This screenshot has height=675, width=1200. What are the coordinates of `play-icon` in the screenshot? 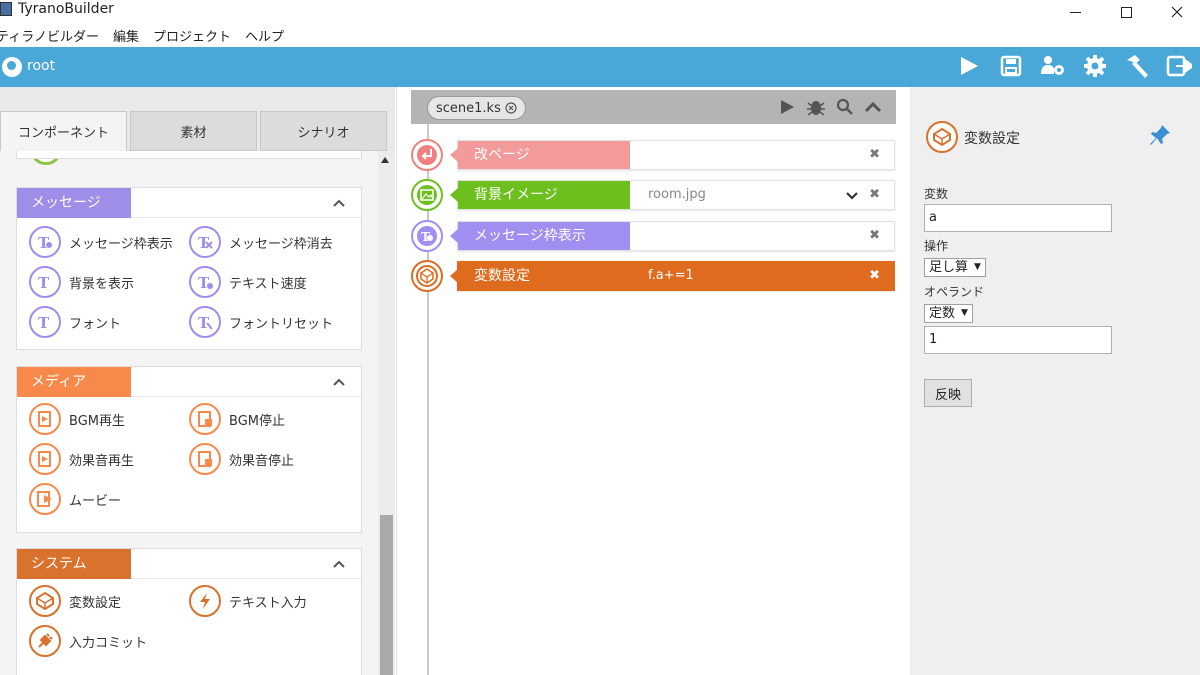 It's located at (969, 66).